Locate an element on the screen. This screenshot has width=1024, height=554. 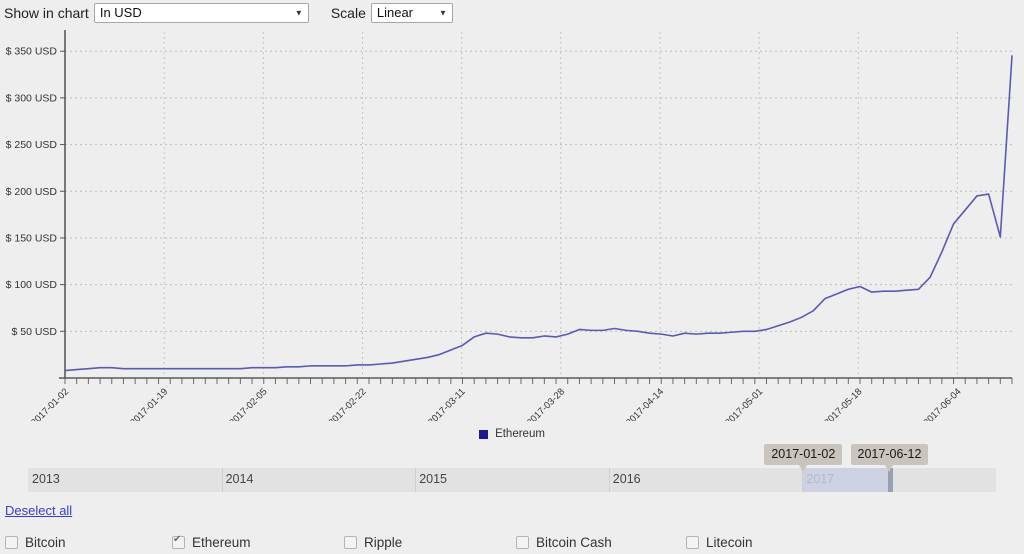
currency-select-wrapper: In USD ▼ is located at coordinates (201, 13).